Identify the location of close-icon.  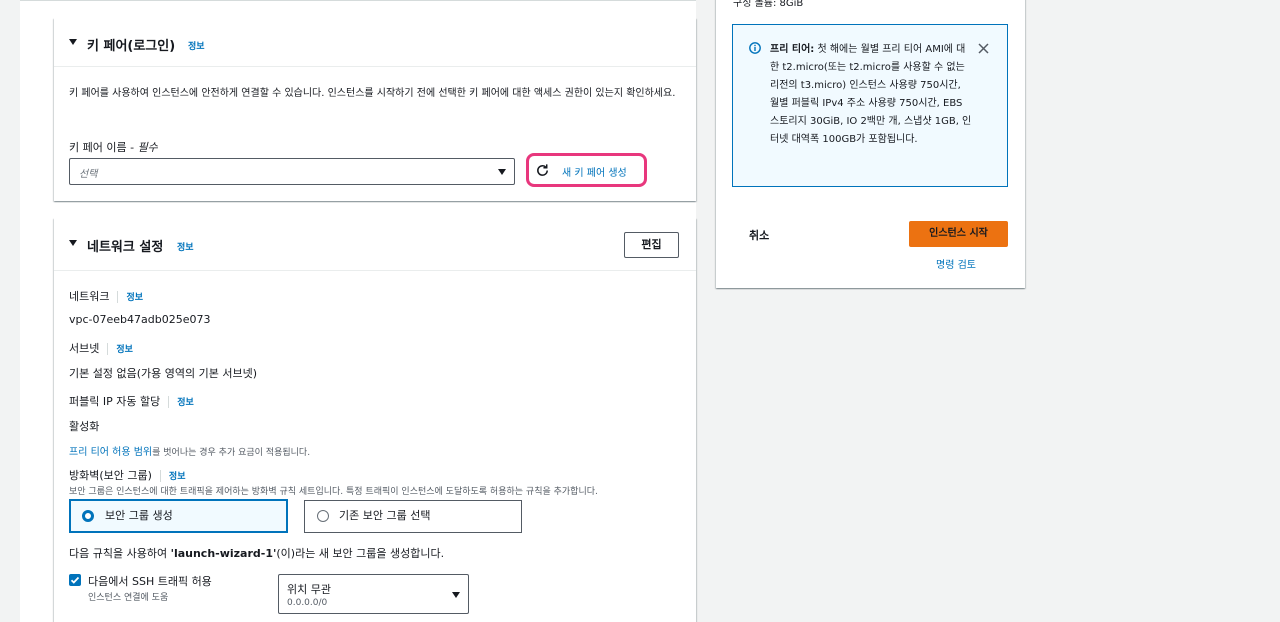
(983, 48).